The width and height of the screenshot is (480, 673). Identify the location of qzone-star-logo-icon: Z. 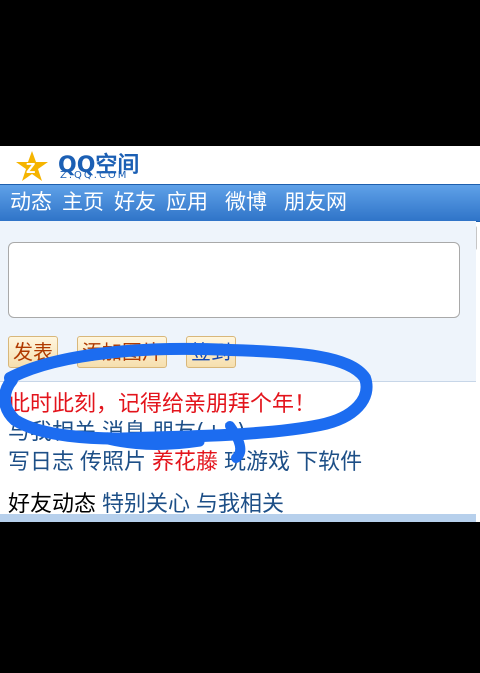
(32, 166).